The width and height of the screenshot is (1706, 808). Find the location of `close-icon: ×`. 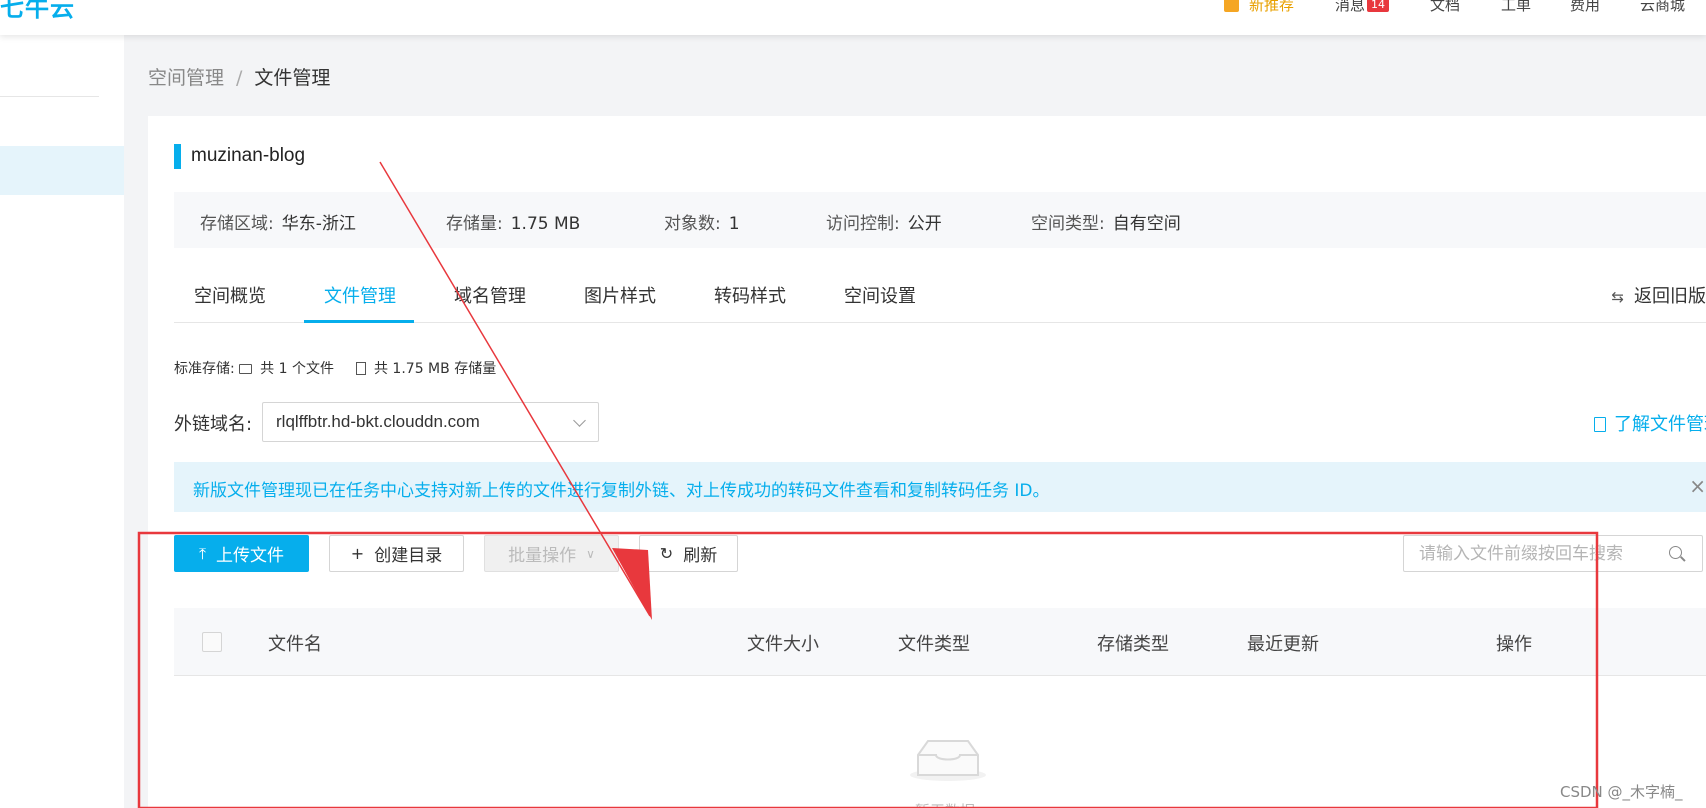

close-icon: × is located at coordinates (1697, 486).